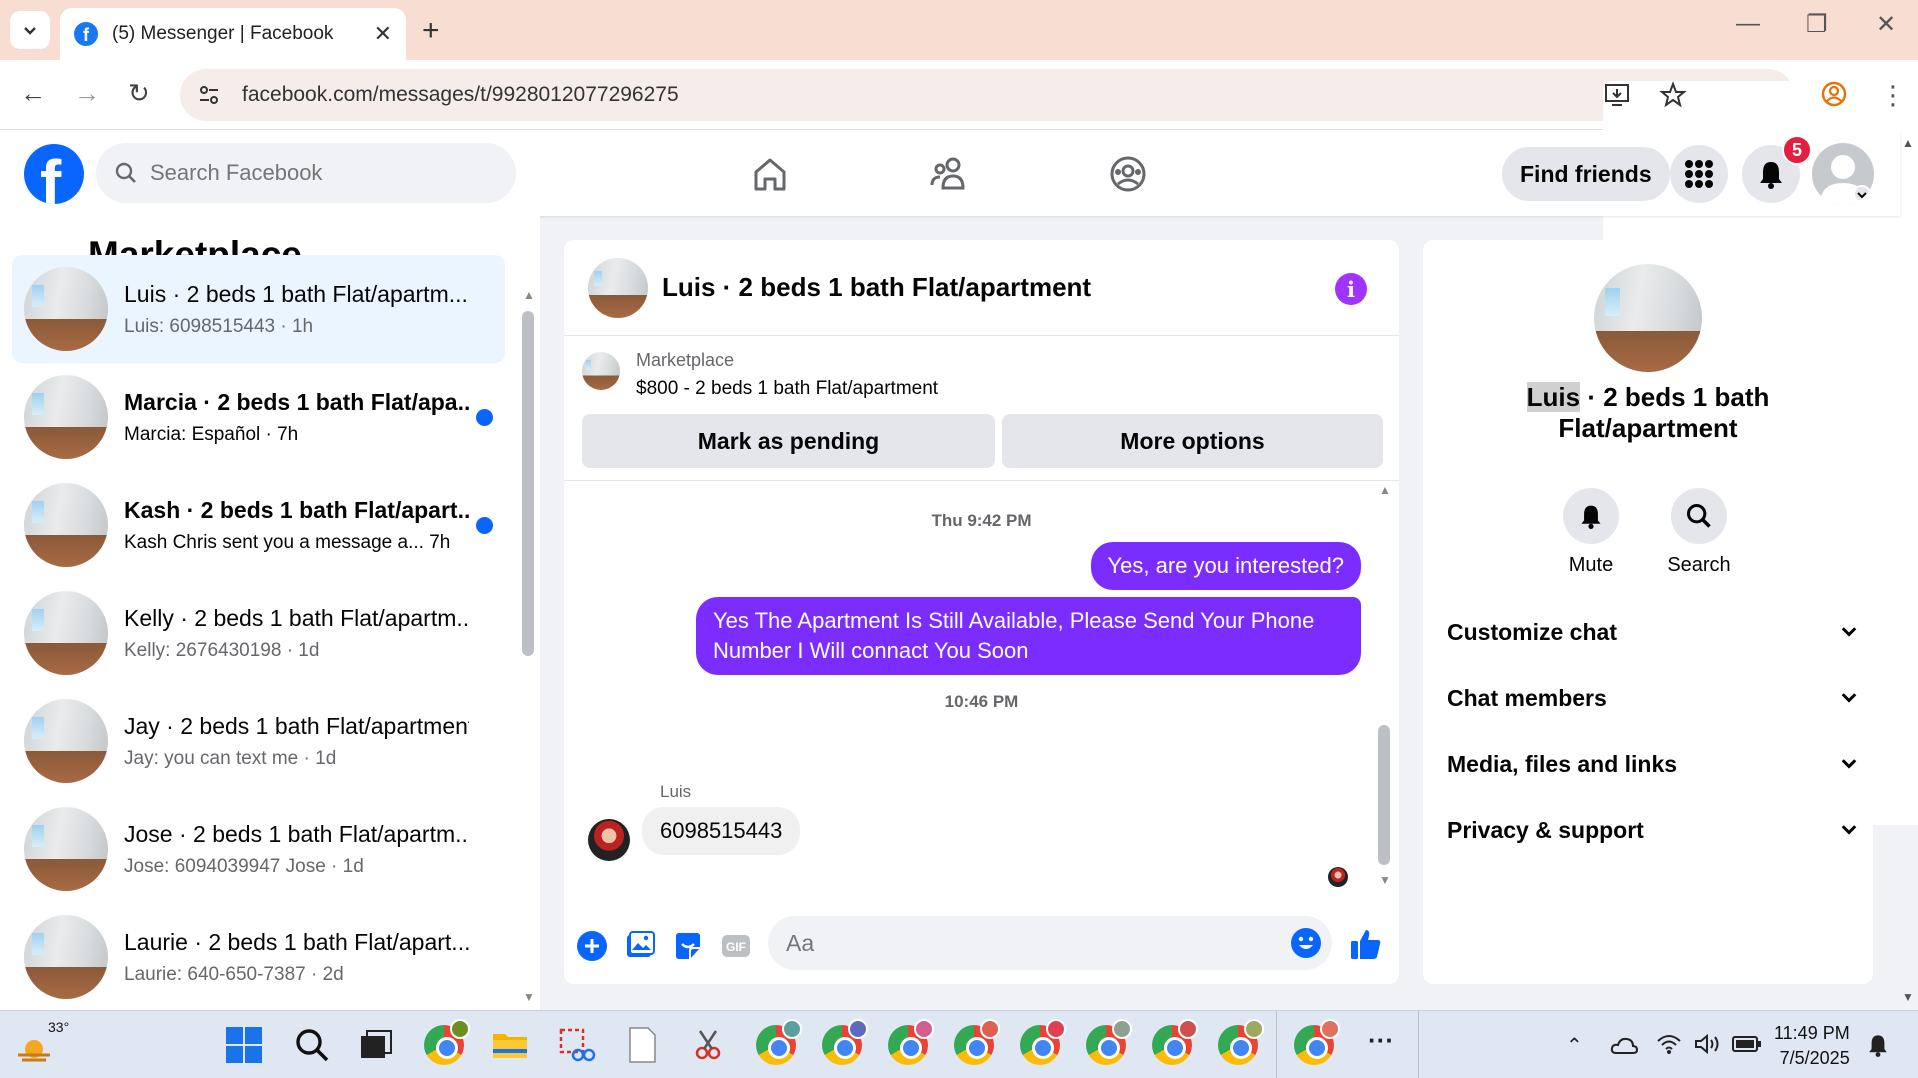 The image size is (1918, 1078). What do you see at coordinates (300, 173) in the screenshot?
I see `search-input` at bounding box center [300, 173].